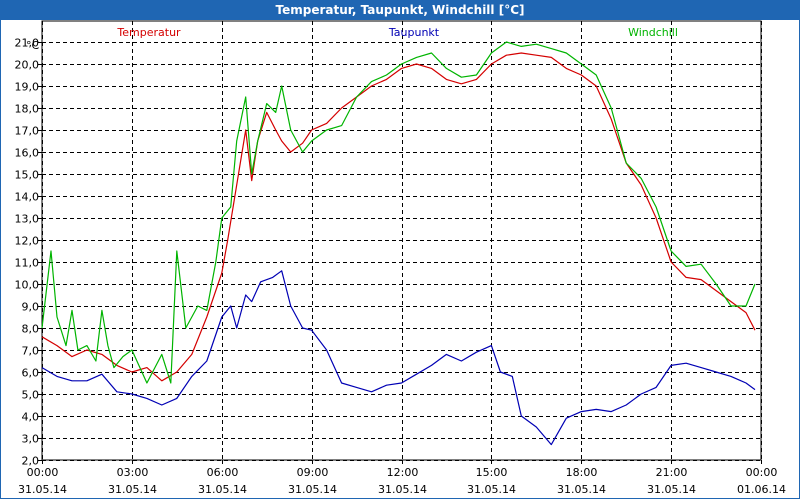  I want to click on y-tick-label: 14,0, so click(27, 197).